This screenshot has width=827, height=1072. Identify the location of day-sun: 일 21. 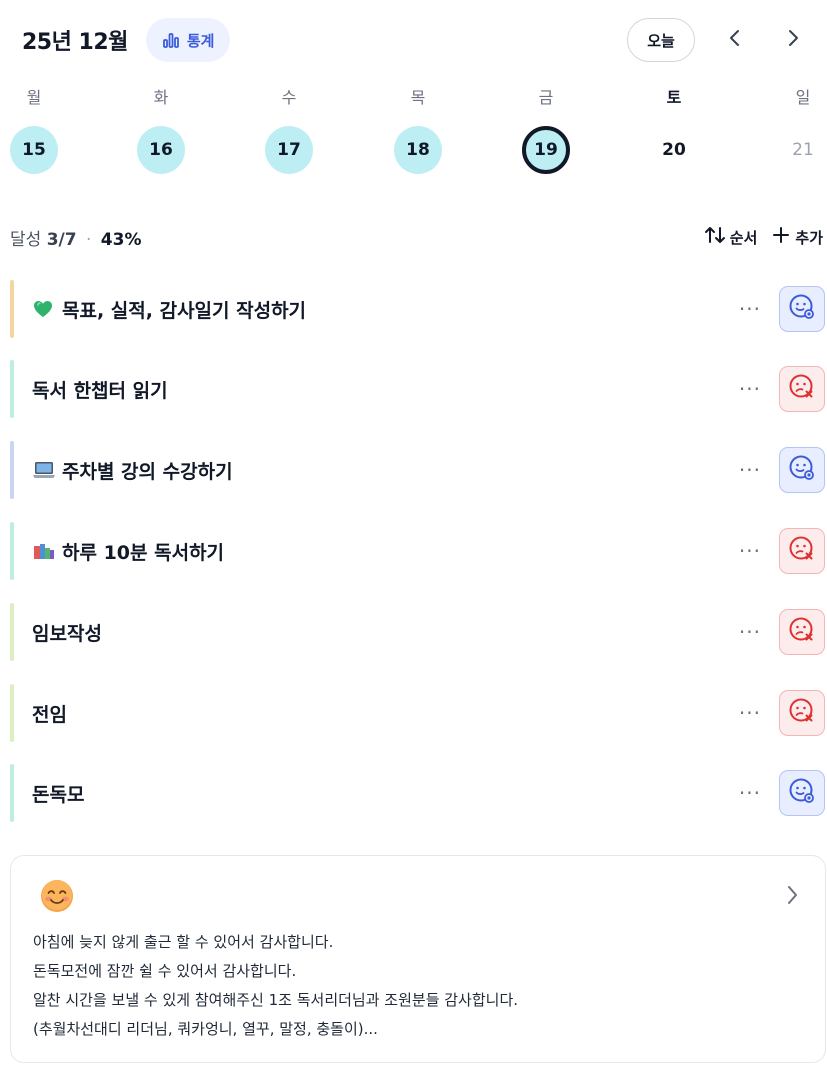
(803, 130).